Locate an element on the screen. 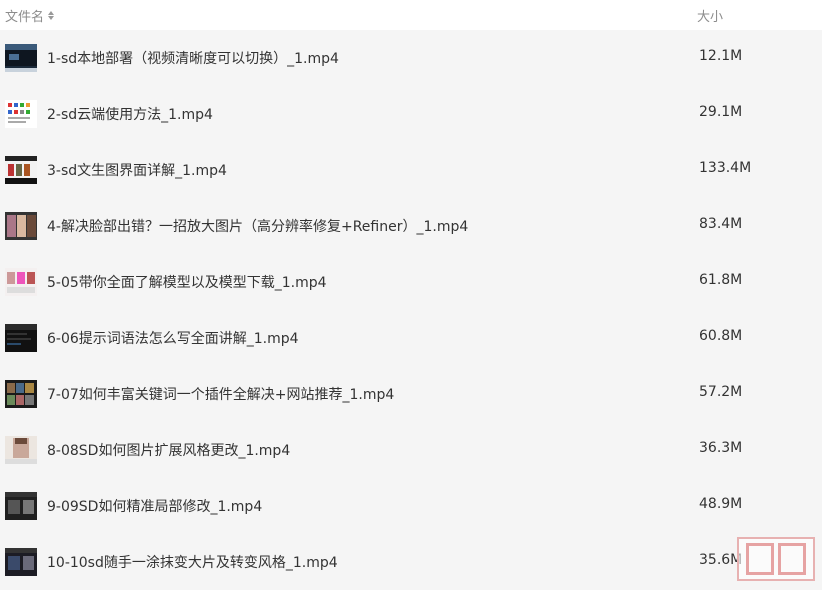 The image size is (822, 590). file-row: 3-sd文生图界面详解_1.mp4 133.4M is located at coordinates (411, 170).